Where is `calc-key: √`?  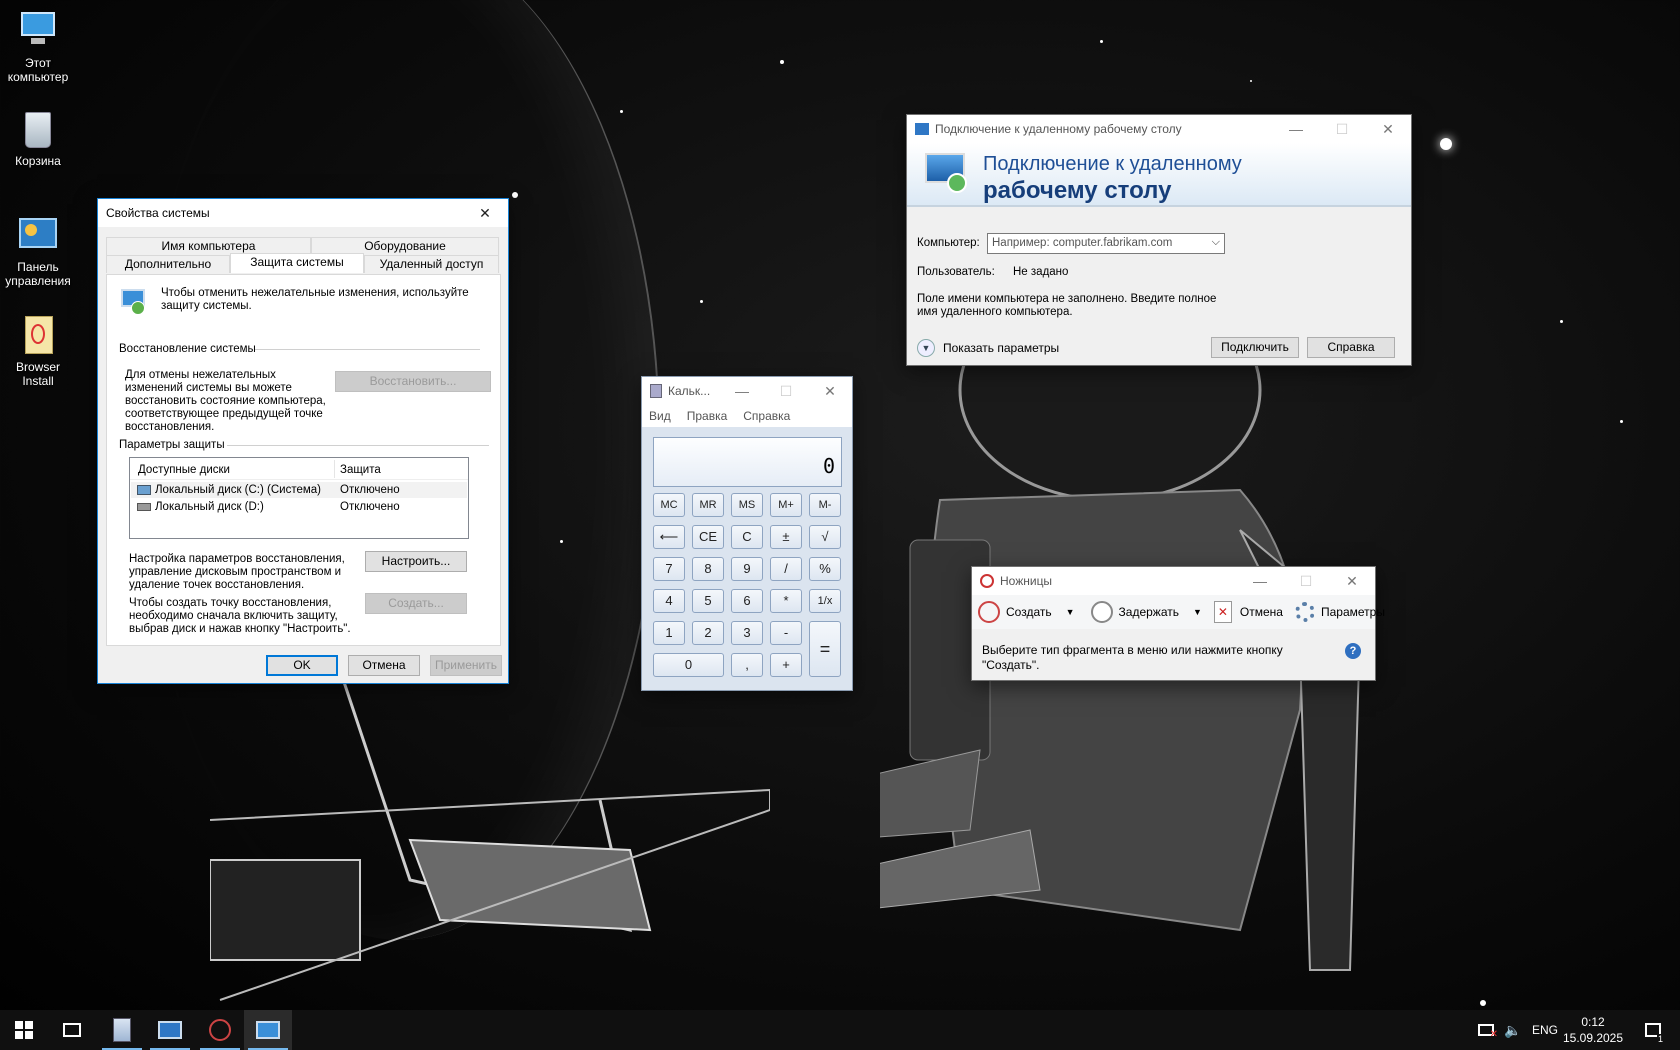
calc-key: √ is located at coordinates (825, 537).